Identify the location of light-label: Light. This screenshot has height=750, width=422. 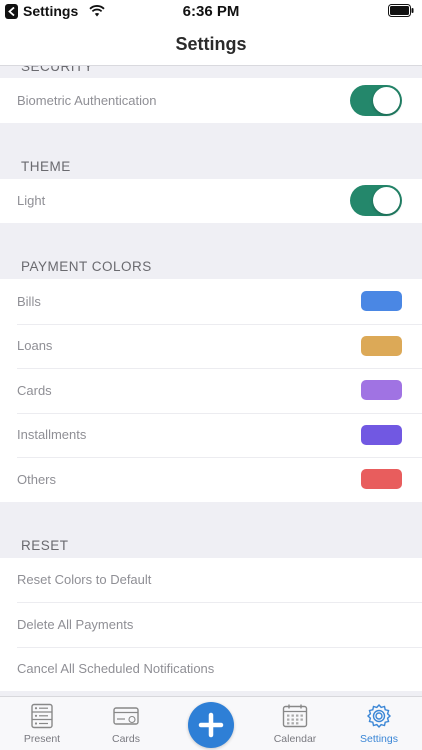
(31, 201).